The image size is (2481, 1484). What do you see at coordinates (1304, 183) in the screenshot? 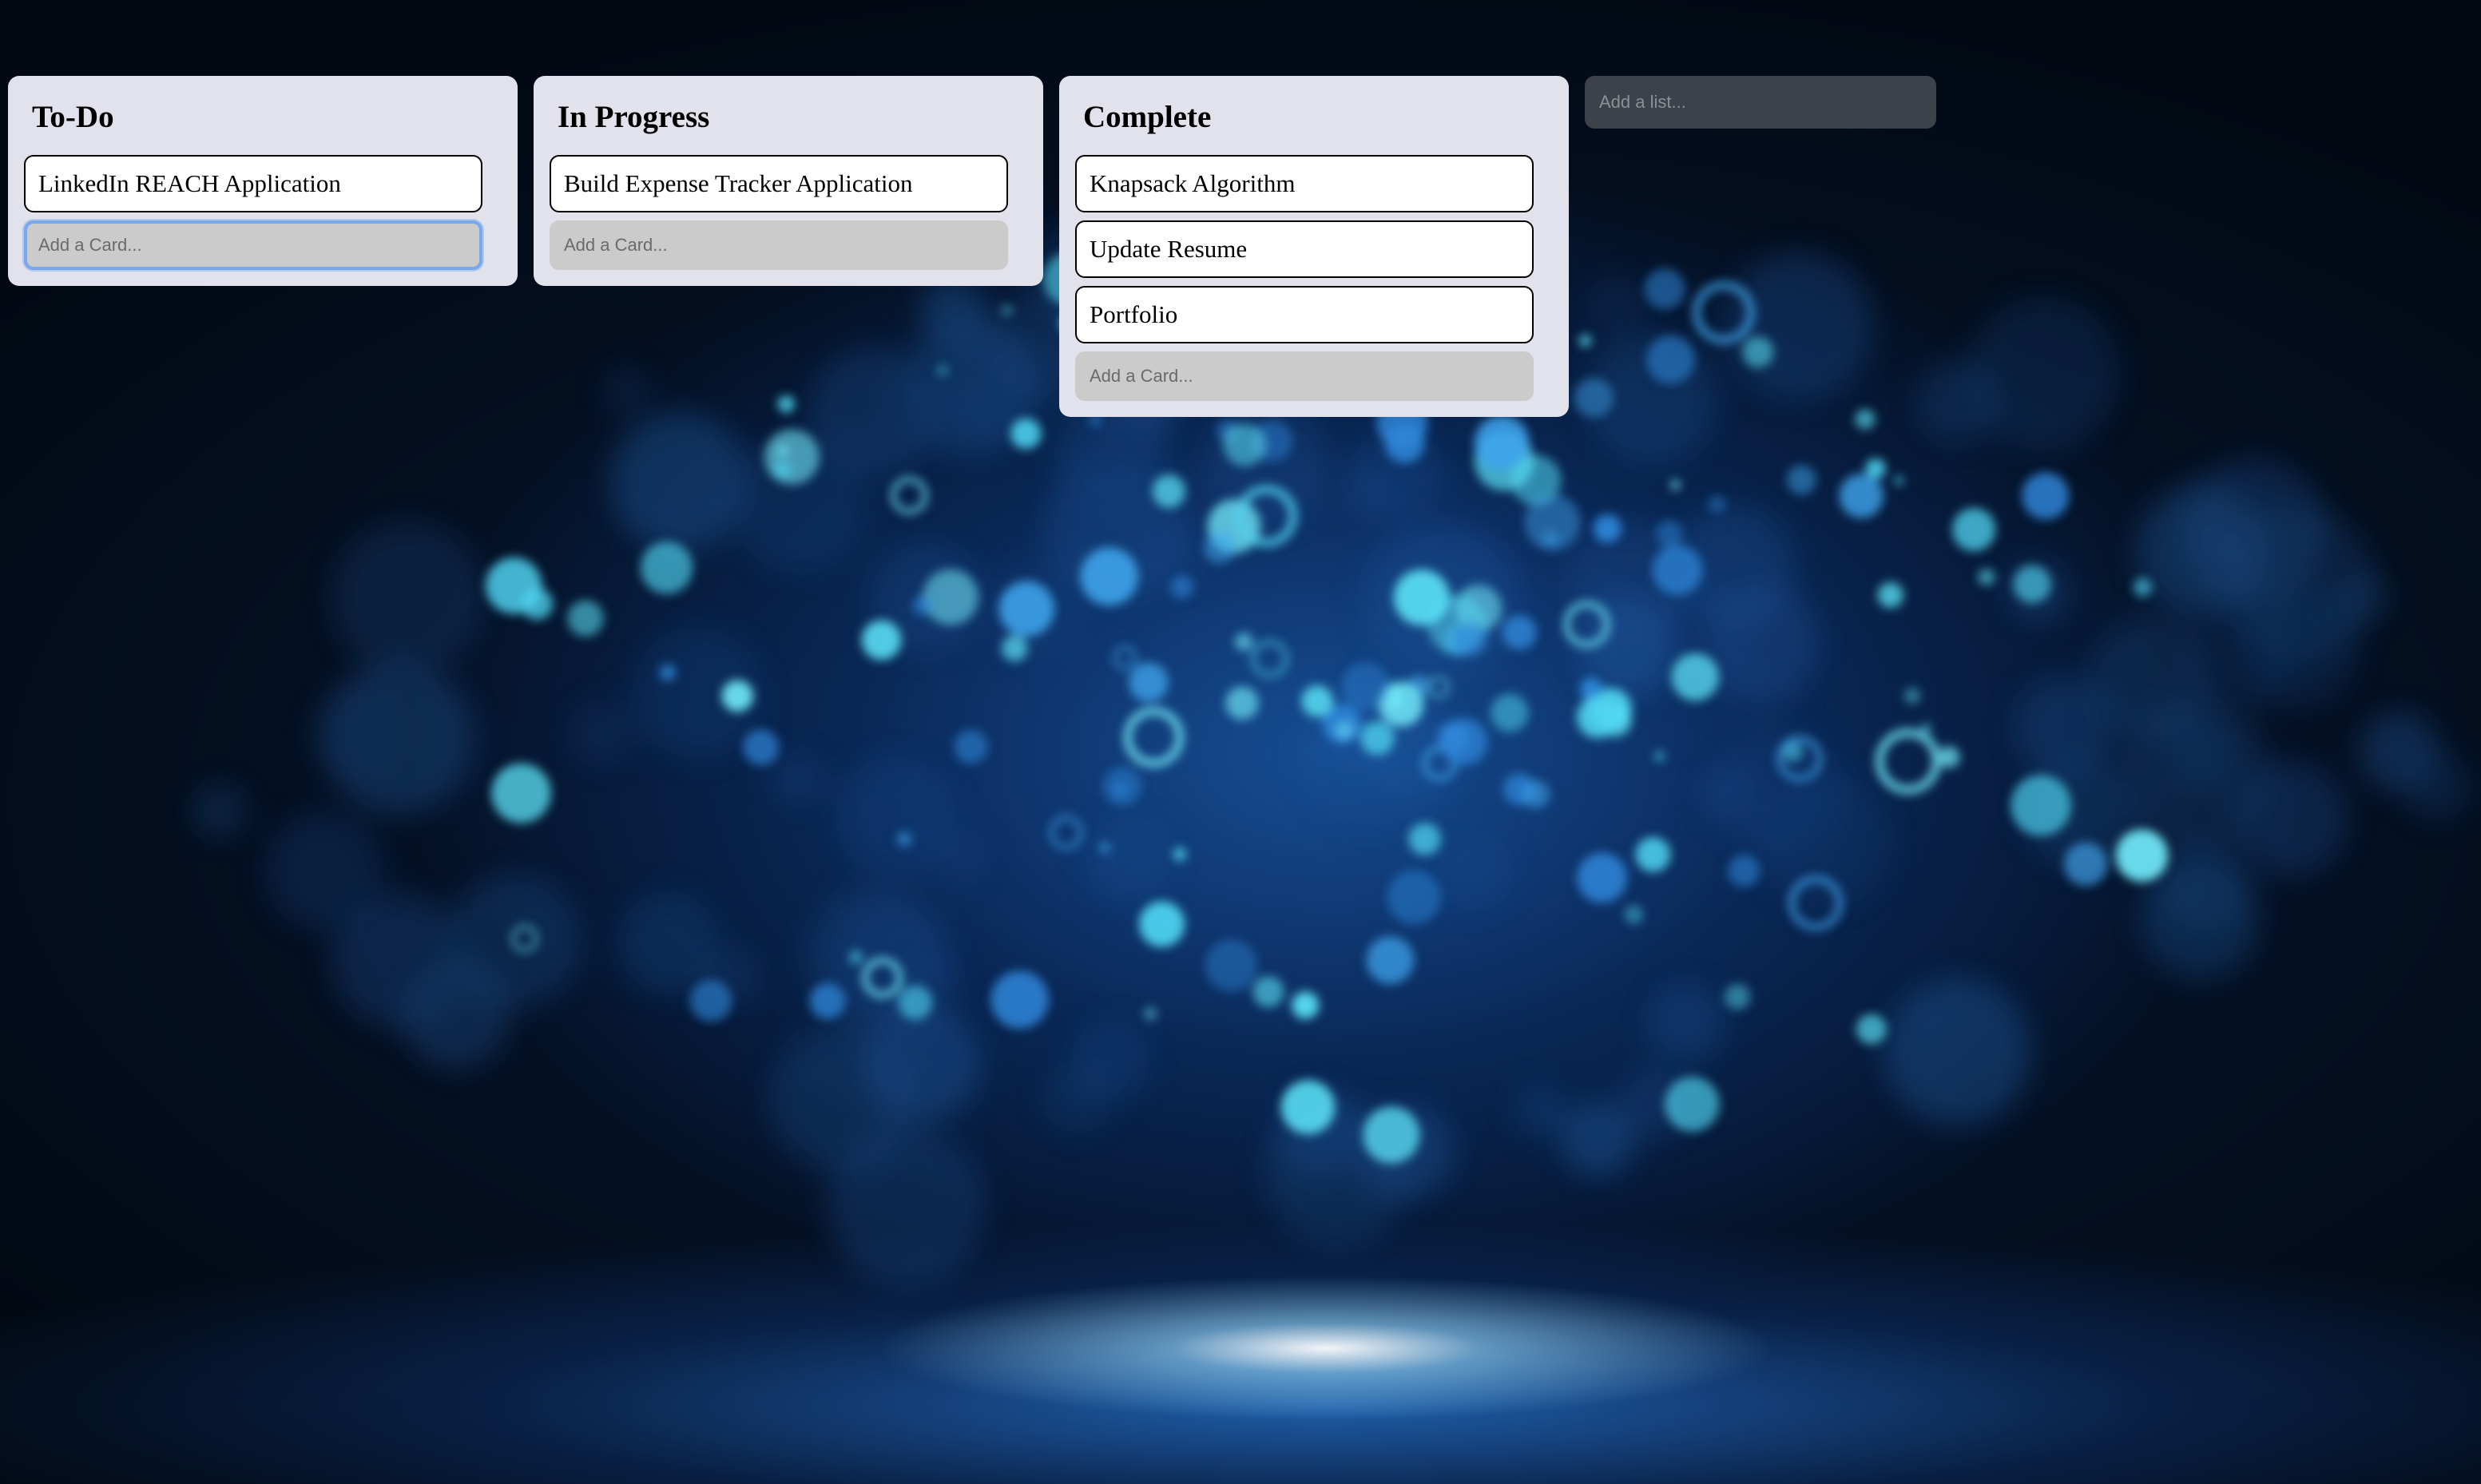
I see `card: Knapsack Algorithm` at bounding box center [1304, 183].